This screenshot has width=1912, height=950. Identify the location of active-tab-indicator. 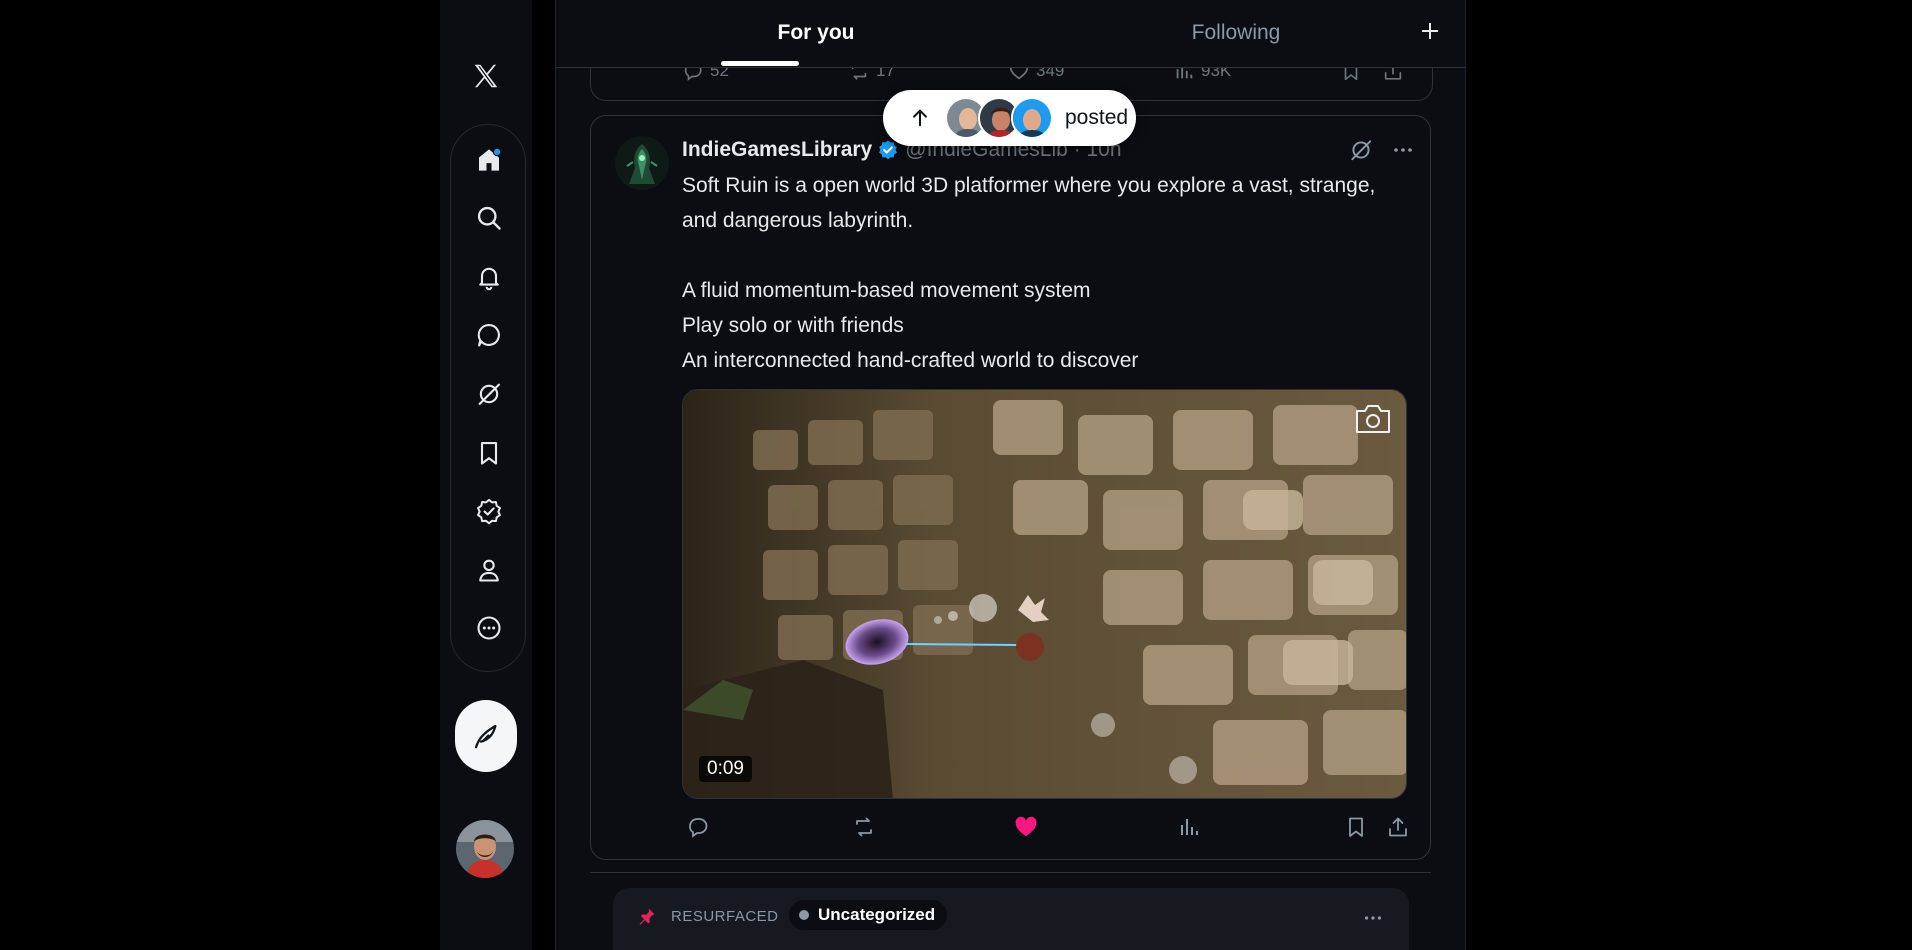
(760, 63).